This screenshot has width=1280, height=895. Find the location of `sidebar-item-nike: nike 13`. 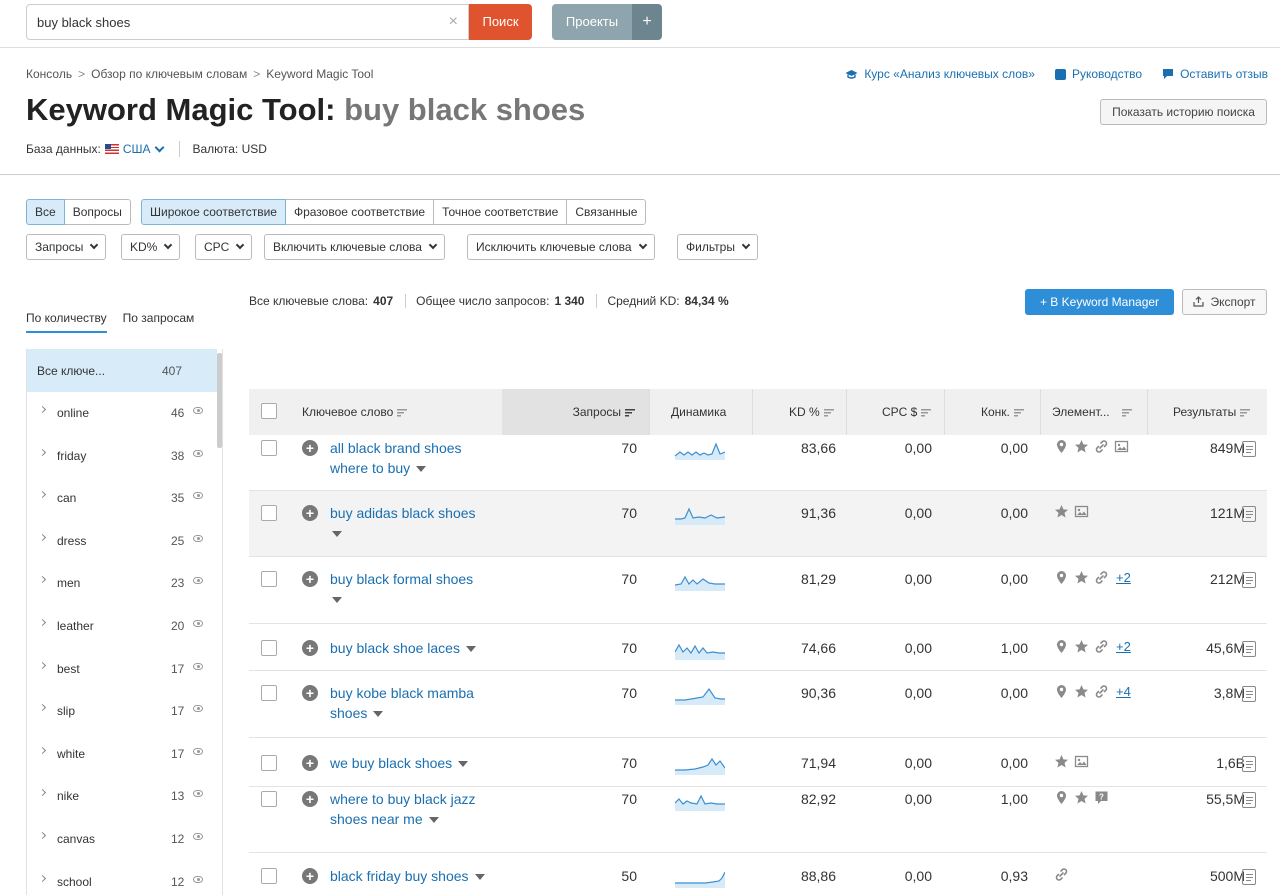

sidebar-item-nike: nike 13 is located at coordinates (122, 796).